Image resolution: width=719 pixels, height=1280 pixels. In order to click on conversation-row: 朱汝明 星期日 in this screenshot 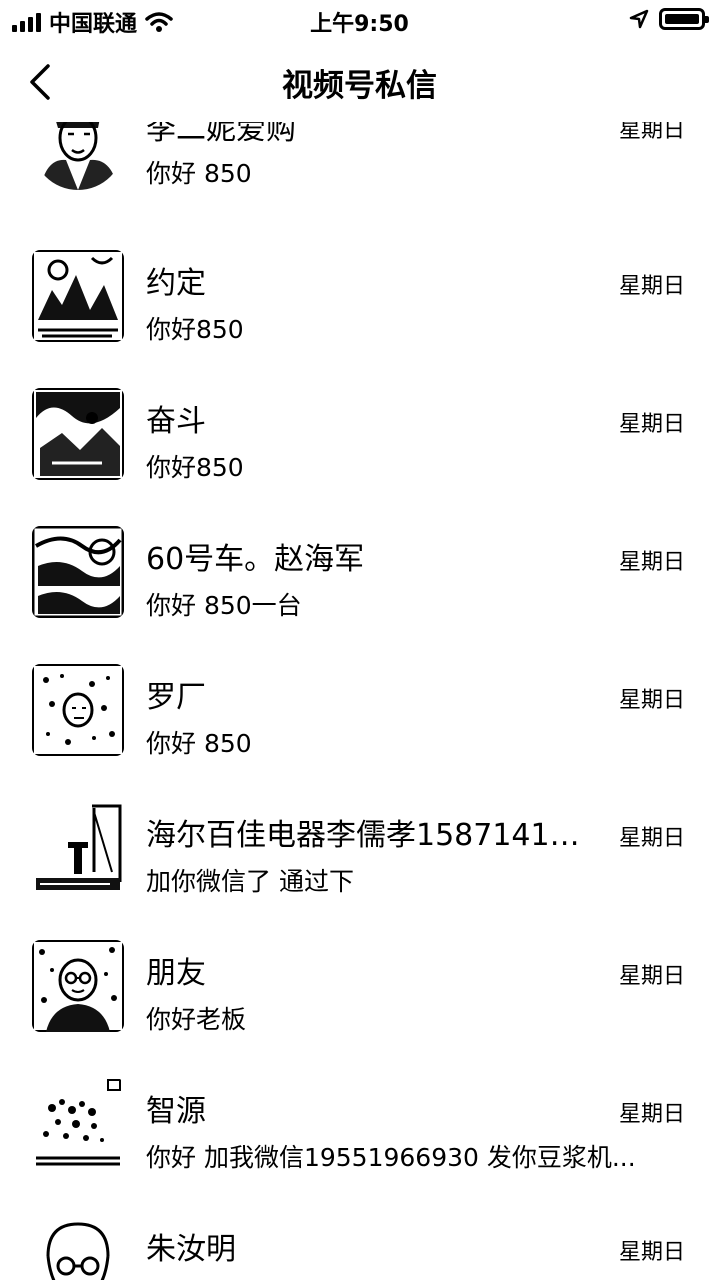, I will do `click(359, 1243)`.